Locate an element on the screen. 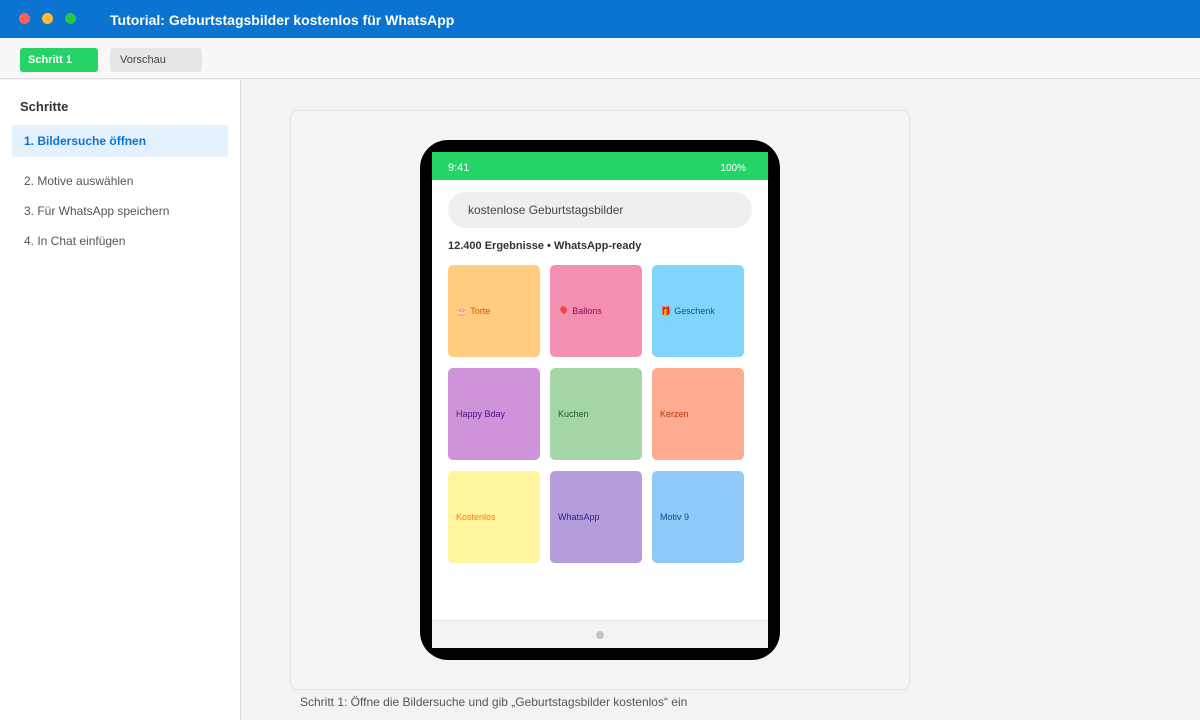  minimize-window-button is located at coordinates (47, 18).